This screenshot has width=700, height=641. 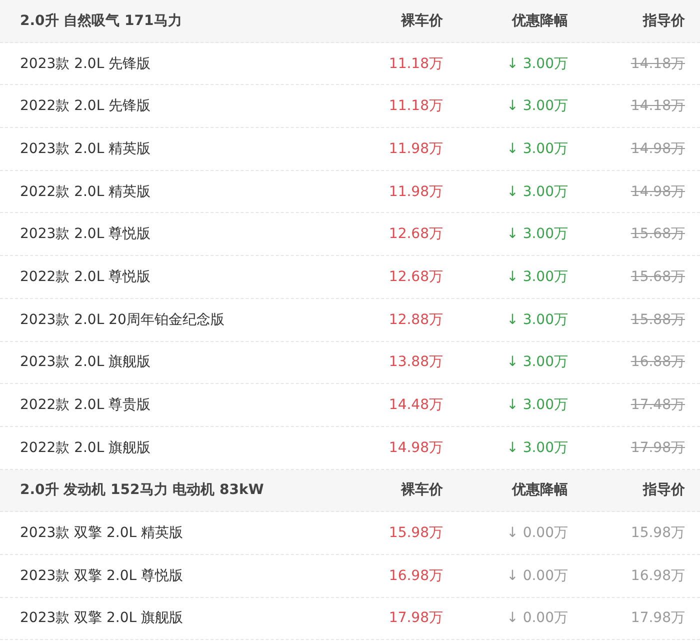 What do you see at coordinates (86, 405) in the screenshot?
I see `trim-name: 2022款 2.0L 尊贵版` at bounding box center [86, 405].